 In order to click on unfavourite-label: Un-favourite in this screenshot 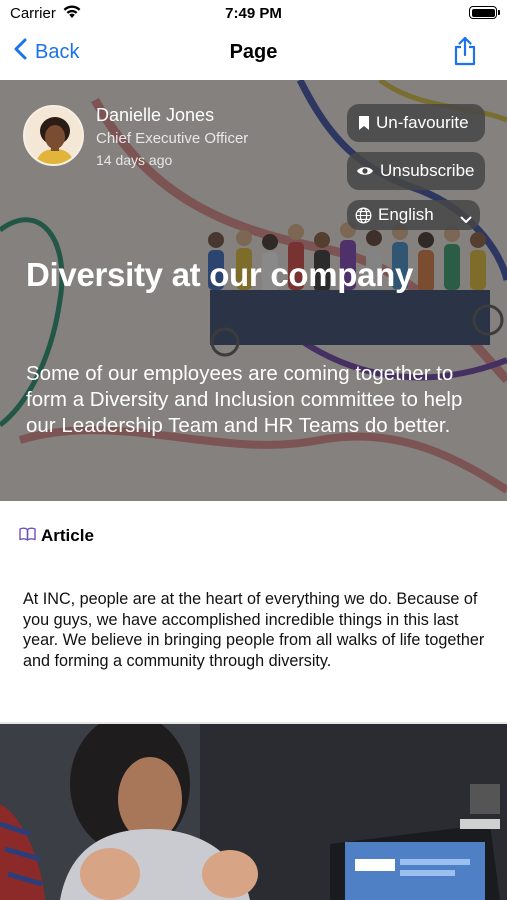, I will do `click(422, 122)`.